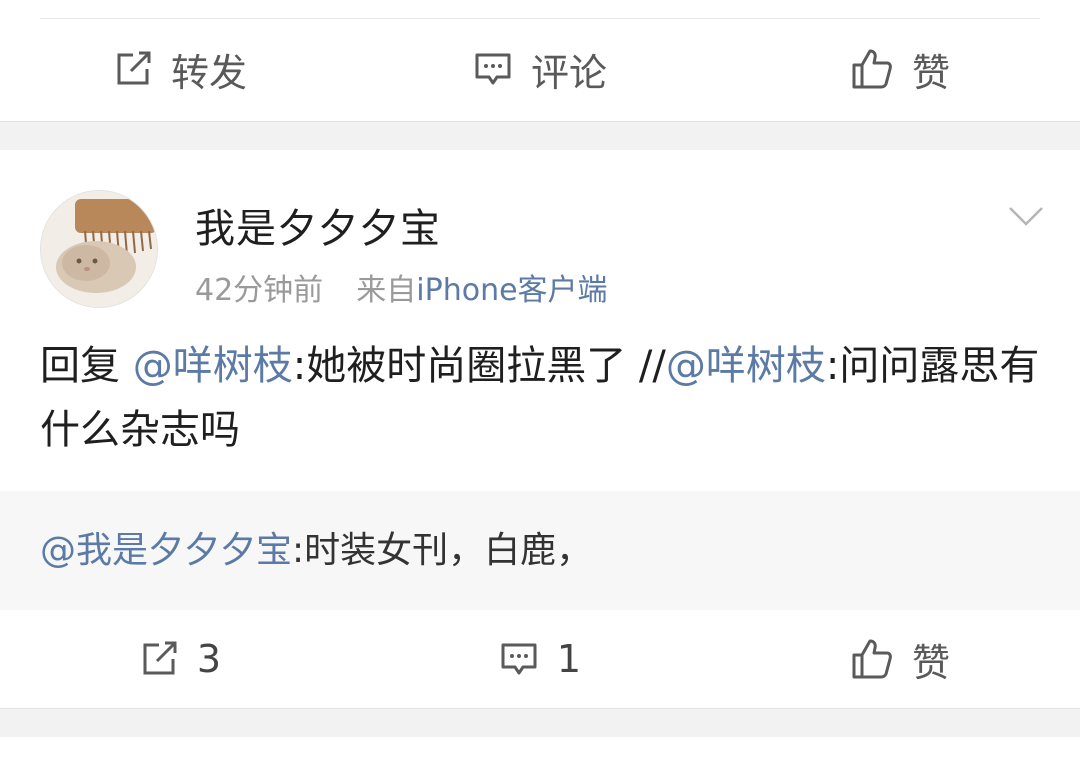 This screenshot has height=778, width=1080. I want to click on comment-icon, so click(519, 659).